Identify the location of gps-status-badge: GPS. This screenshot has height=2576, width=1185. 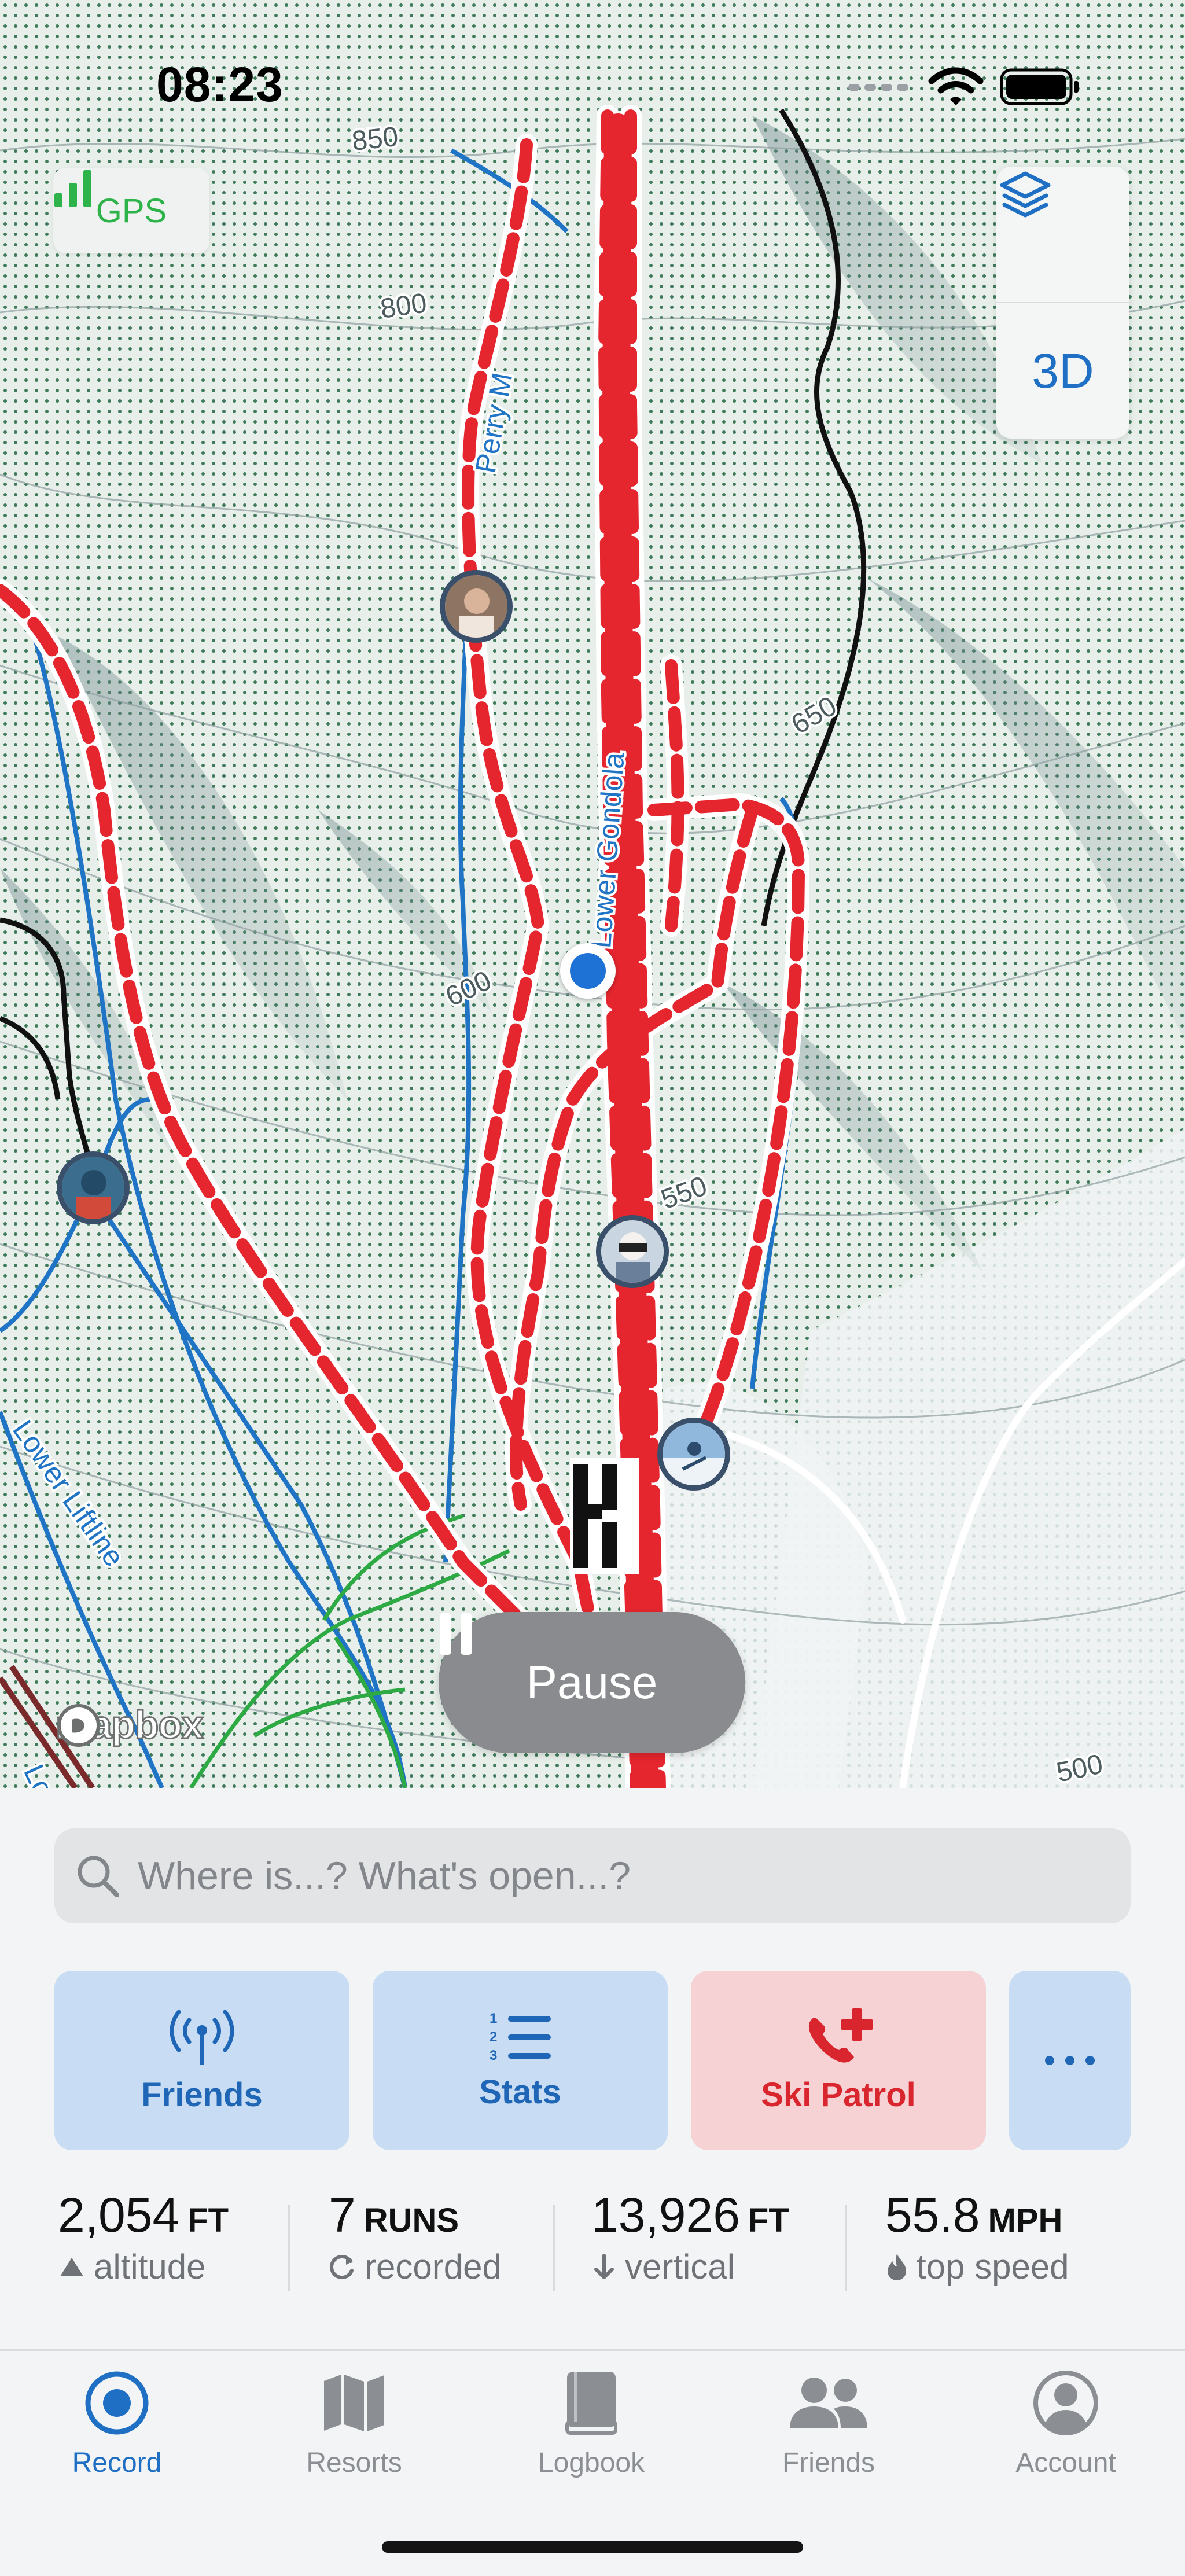
(131, 210).